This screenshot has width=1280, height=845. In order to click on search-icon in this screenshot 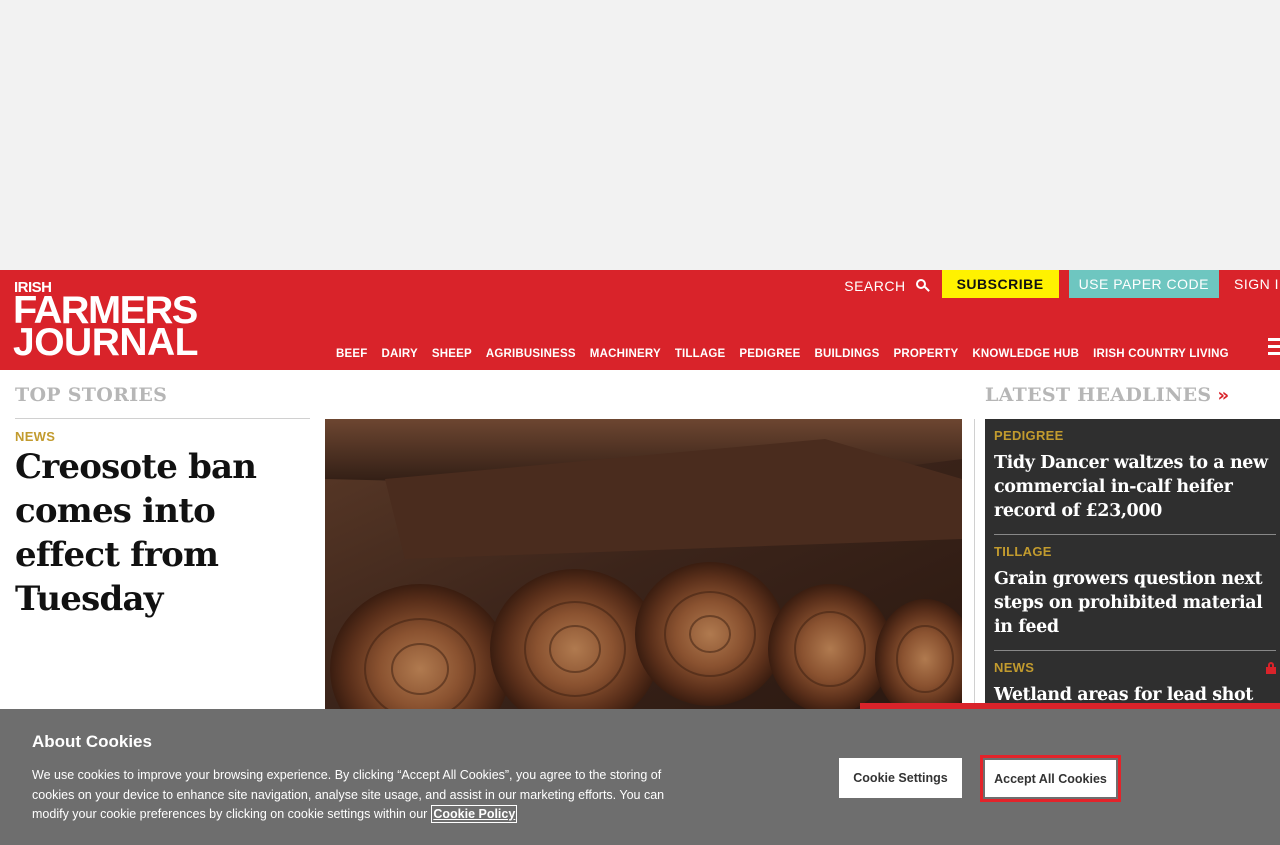, I will do `click(922, 286)`.